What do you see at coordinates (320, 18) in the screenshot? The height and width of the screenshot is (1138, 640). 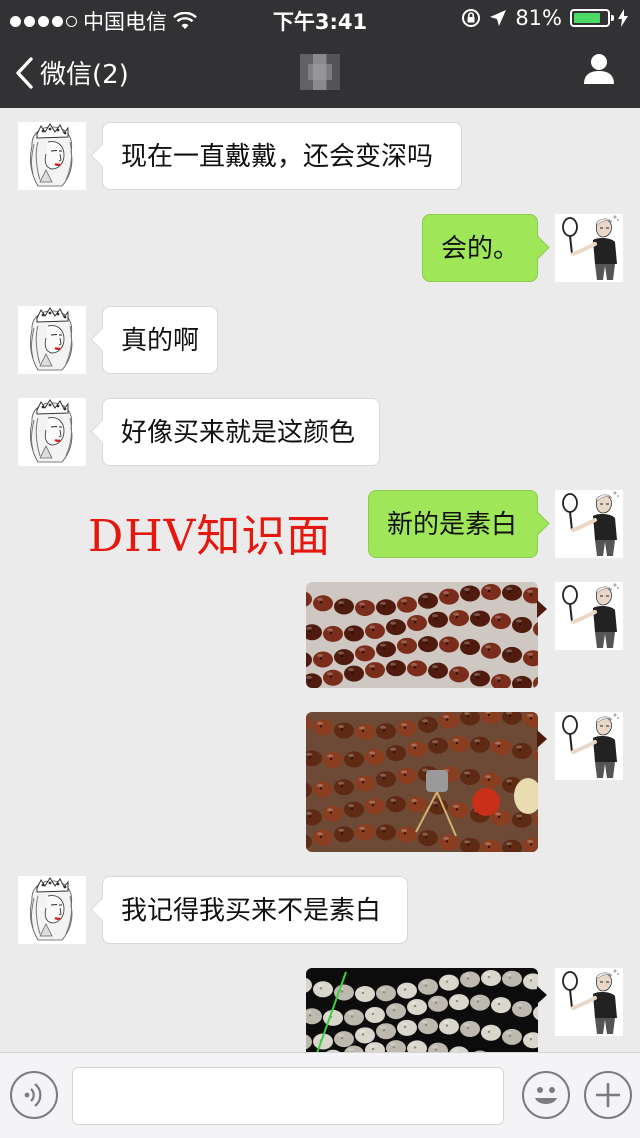 I see `status-bar: 中国电信 下午3:41 81%` at bounding box center [320, 18].